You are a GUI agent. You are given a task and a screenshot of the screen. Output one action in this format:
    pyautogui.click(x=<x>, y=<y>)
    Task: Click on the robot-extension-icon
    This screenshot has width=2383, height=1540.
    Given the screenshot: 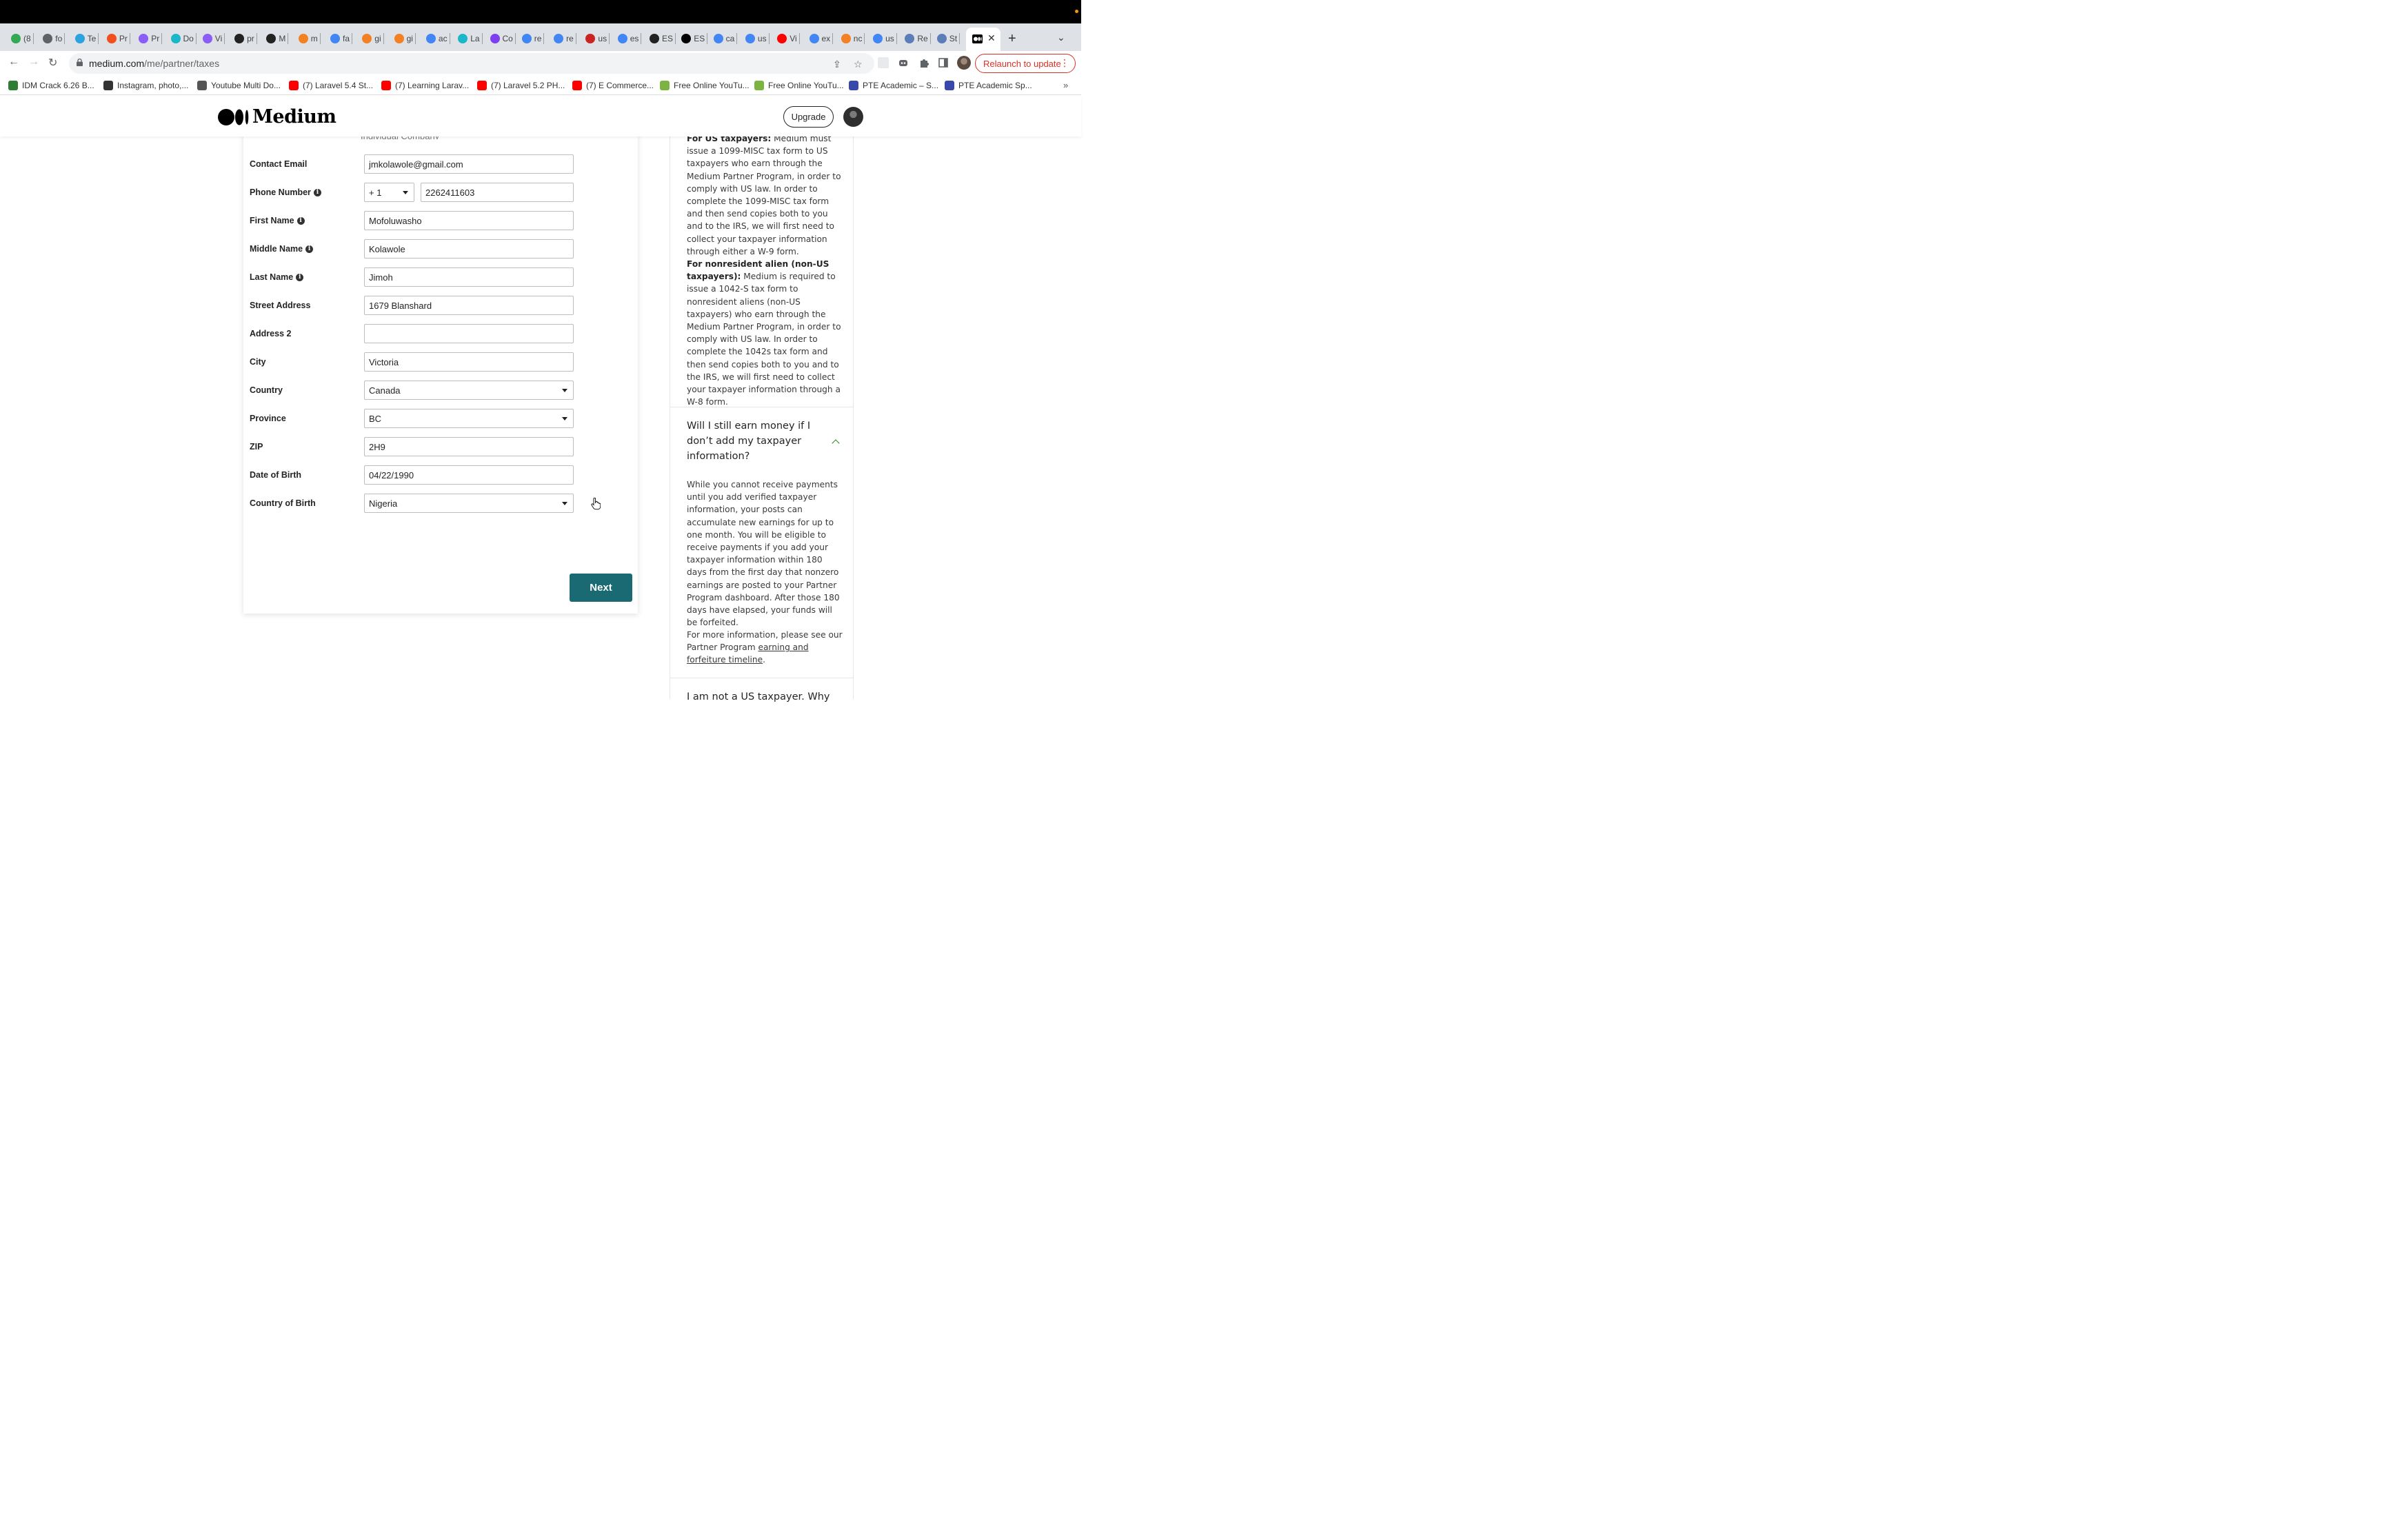 What is the action you would take?
    pyautogui.click(x=903, y=63)
    